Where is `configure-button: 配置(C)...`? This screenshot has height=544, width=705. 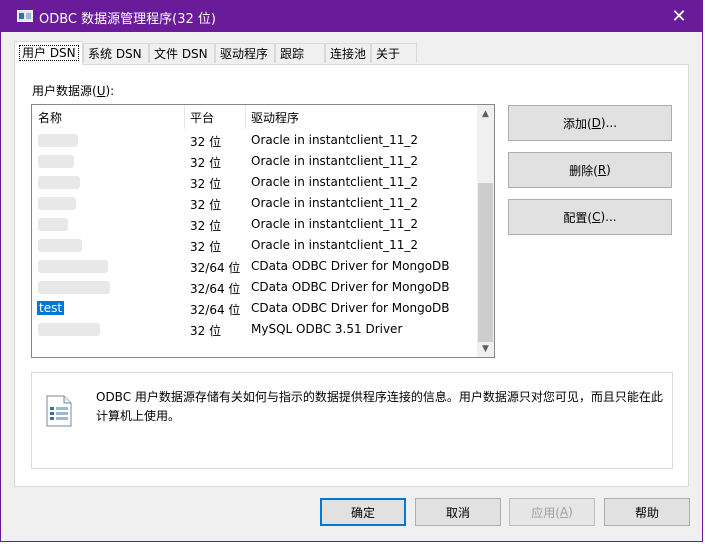
configure-button: 配置(C)... is located at coordinates (590, 217).